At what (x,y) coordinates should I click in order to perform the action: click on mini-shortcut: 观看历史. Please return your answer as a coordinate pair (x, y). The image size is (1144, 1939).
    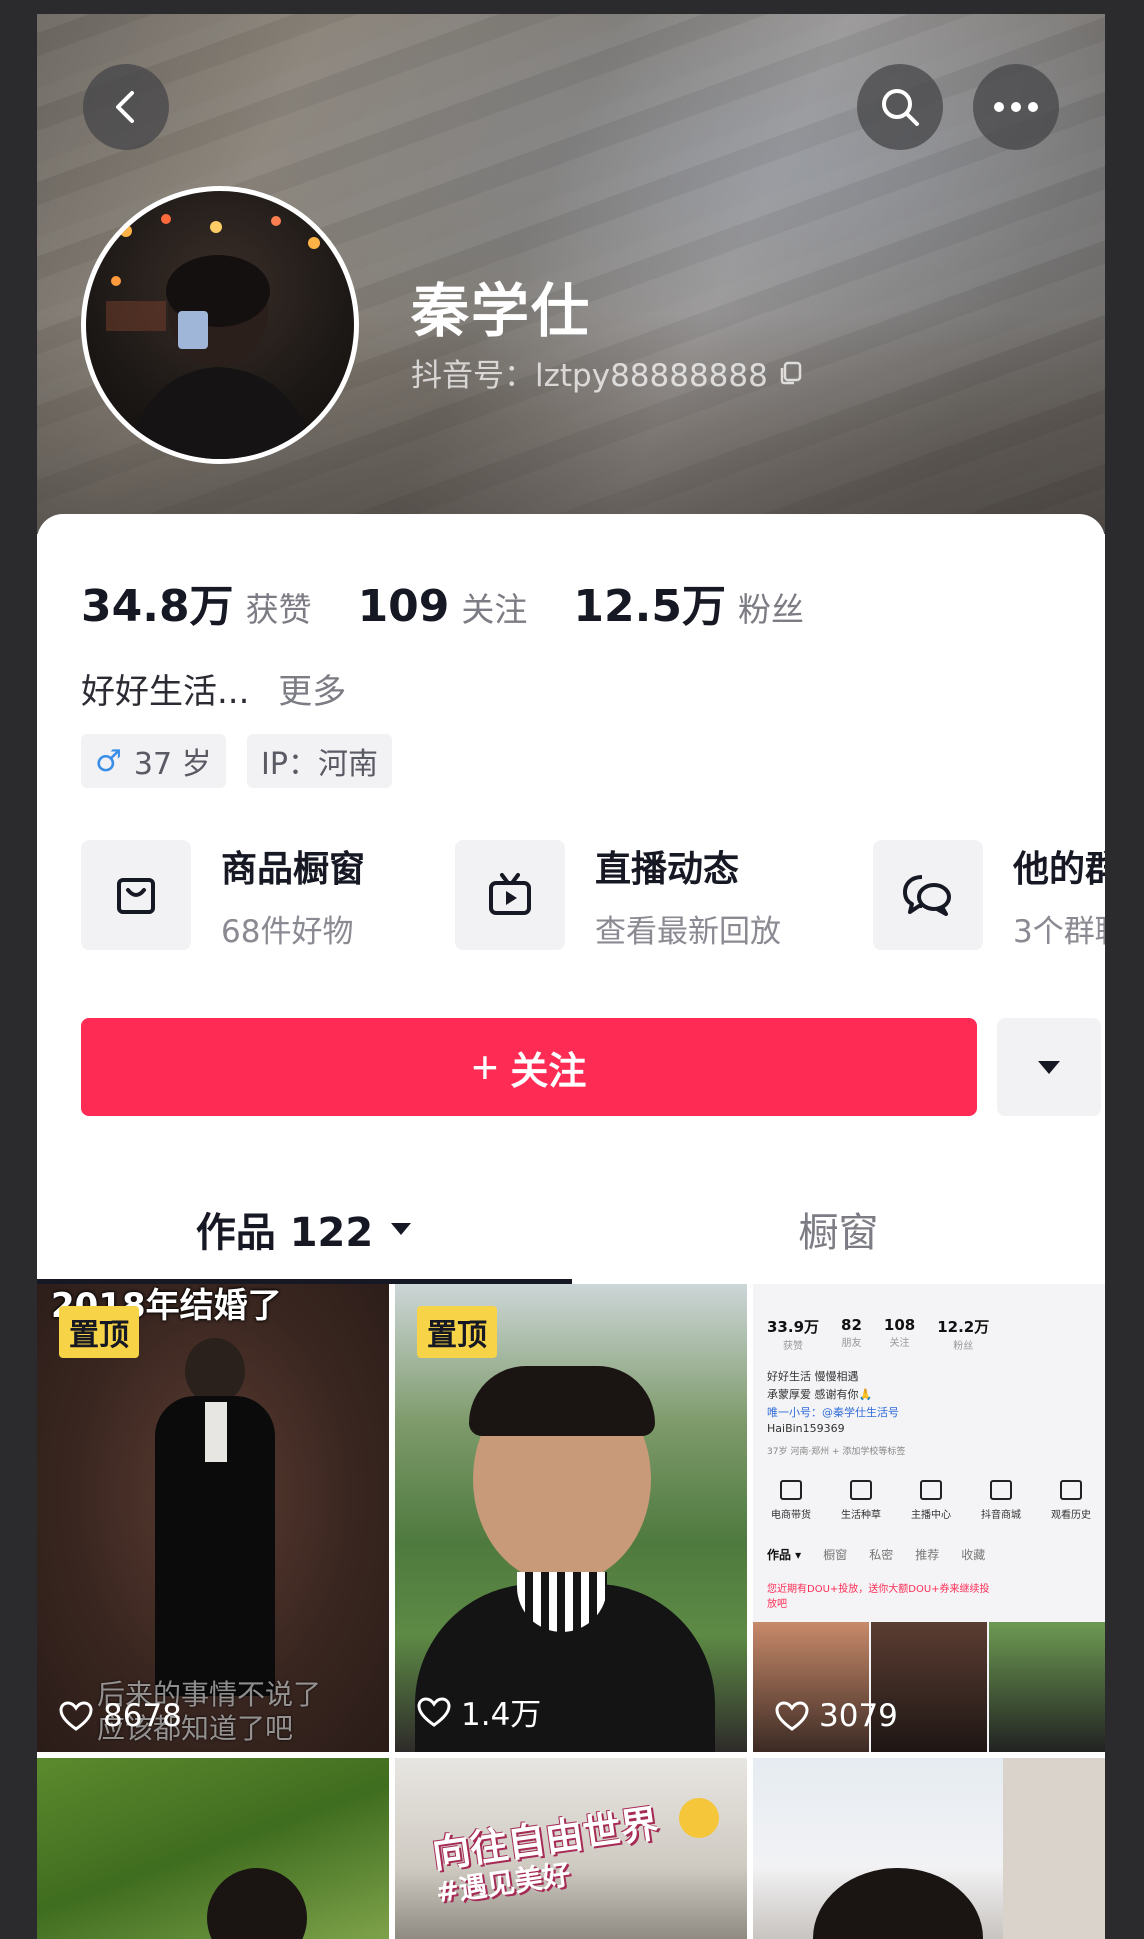
    Looking at the image, I should click on (1071, 1500).